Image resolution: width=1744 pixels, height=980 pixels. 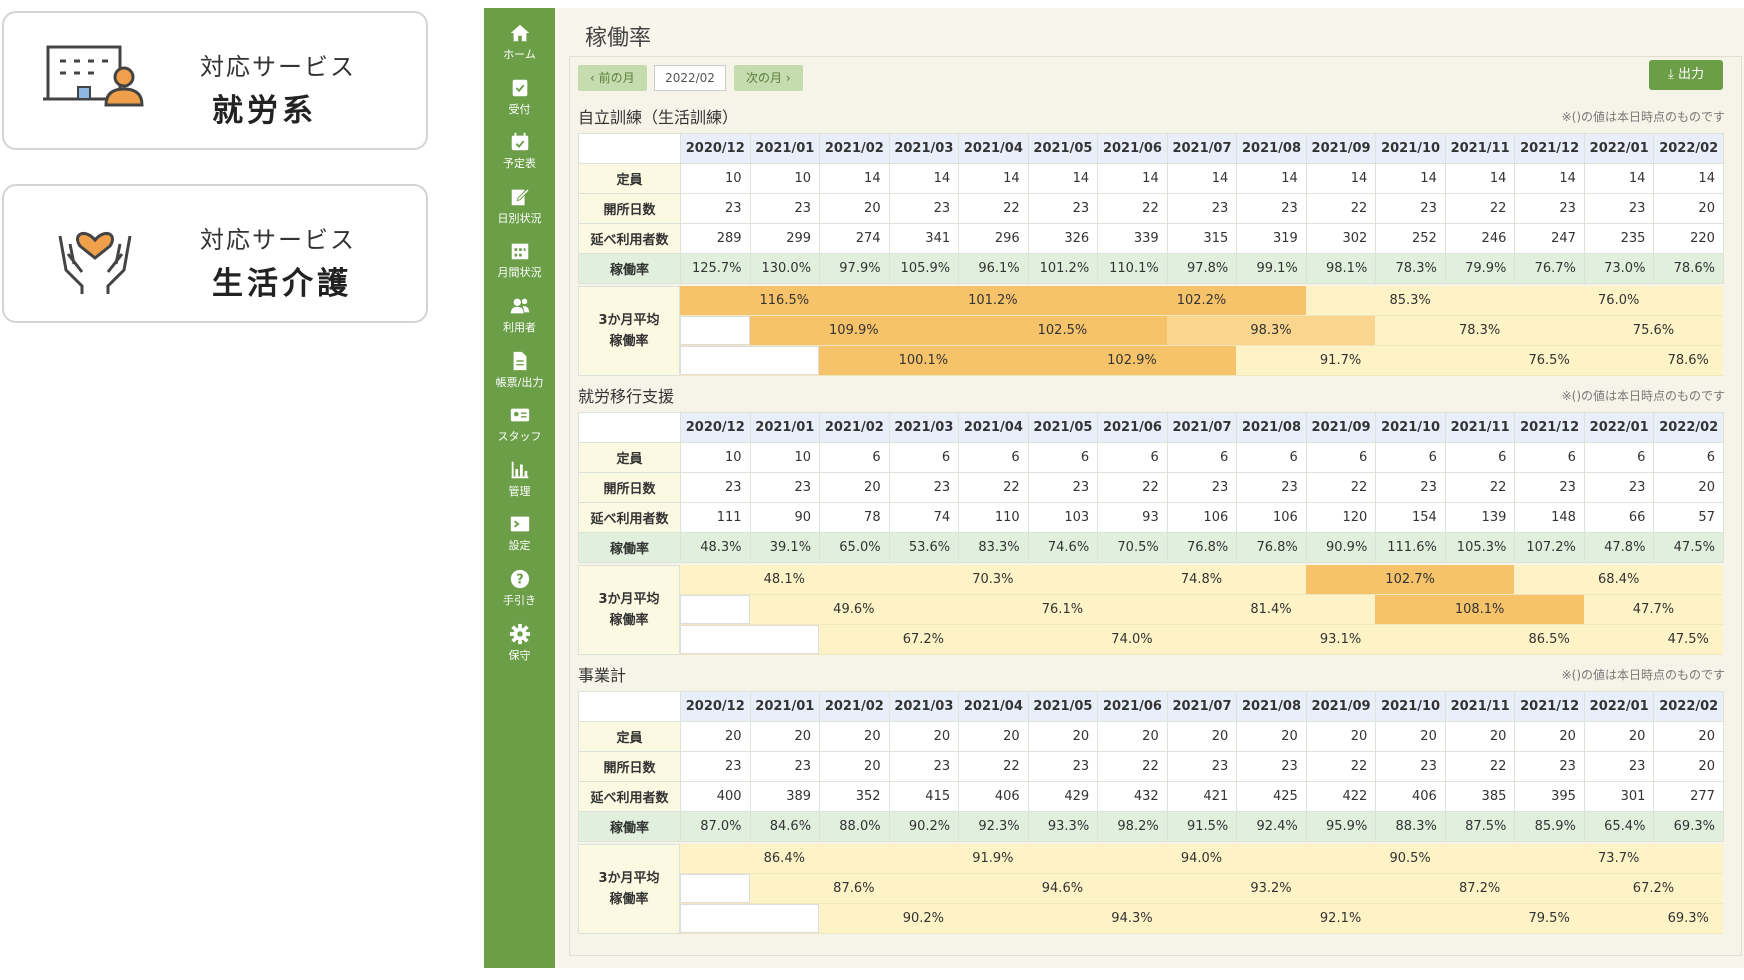 I want to click on avg-rate-cell: 49.6%, so click(x=854, y=609).